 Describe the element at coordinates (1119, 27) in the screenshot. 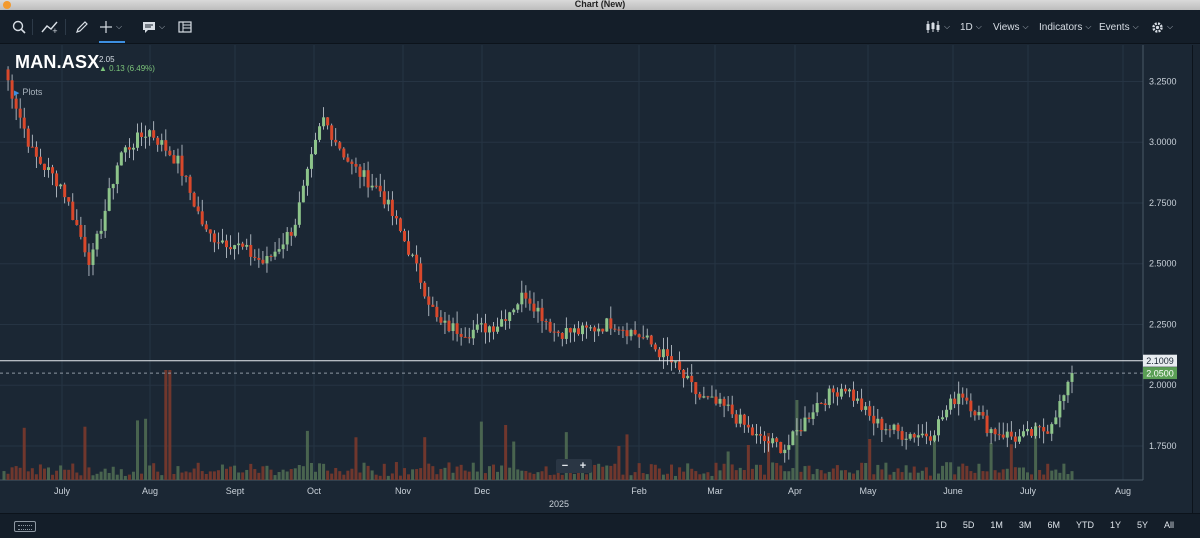

I see `events-dropdown: Events ⌵` at that location.